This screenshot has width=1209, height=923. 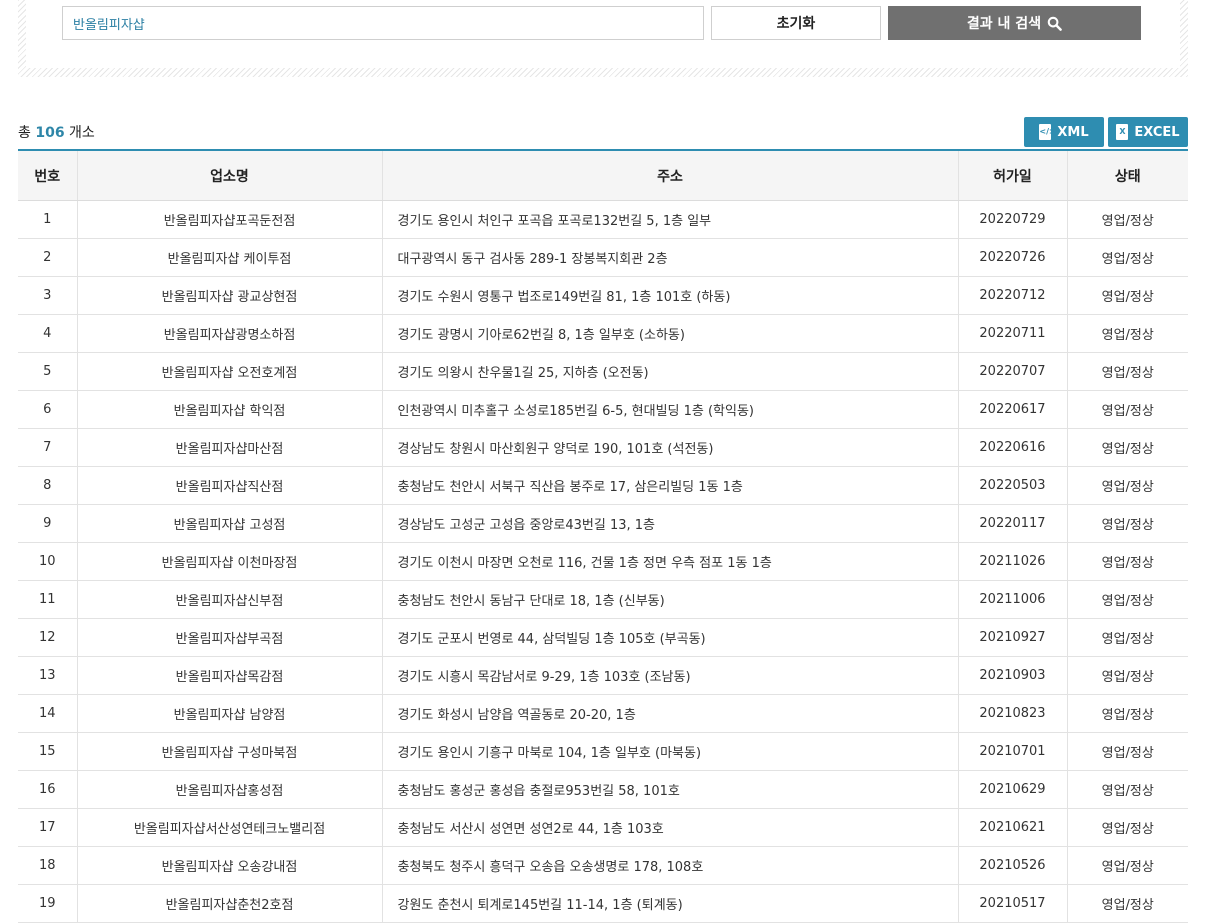 What do you see at coordinates (50, 133) in the screenshot?
I see `result-count-number: 106` at bounding box center [50, 133].